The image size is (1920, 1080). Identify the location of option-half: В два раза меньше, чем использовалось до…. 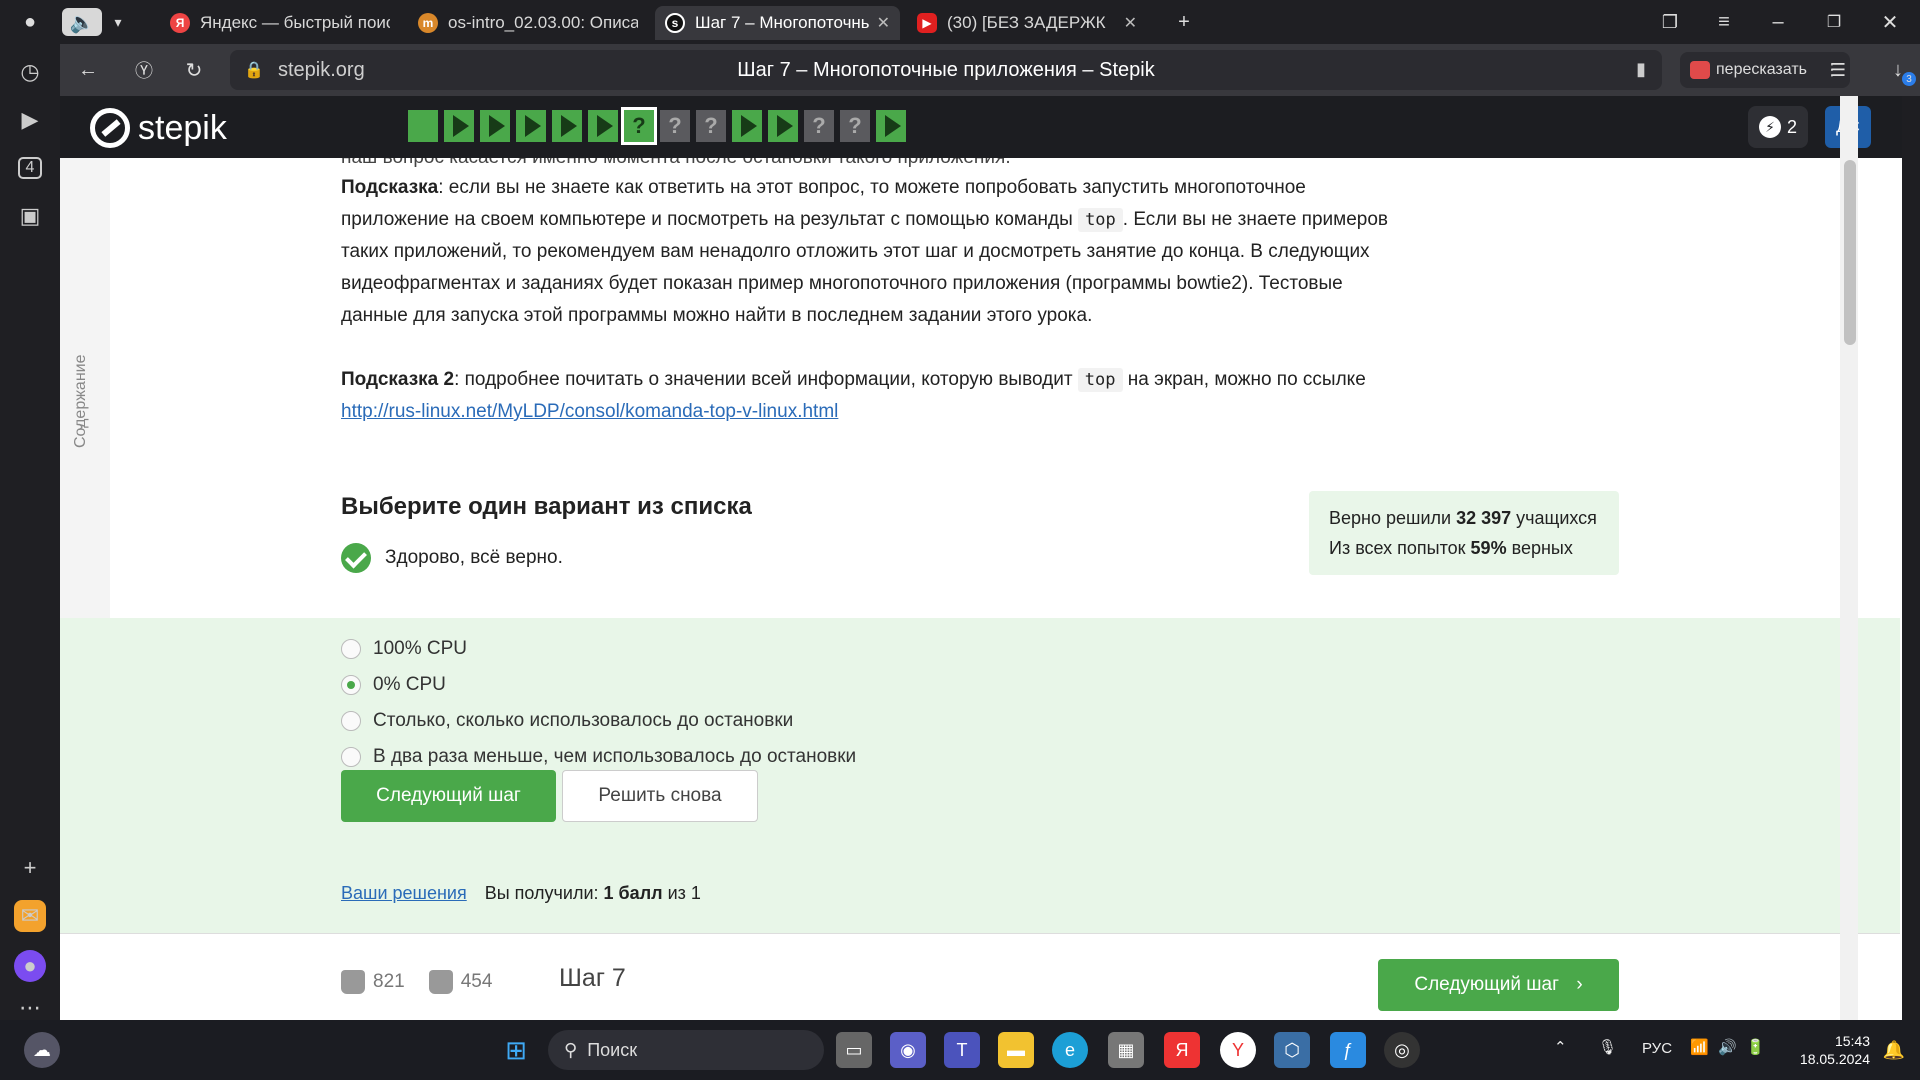
(598, 757).